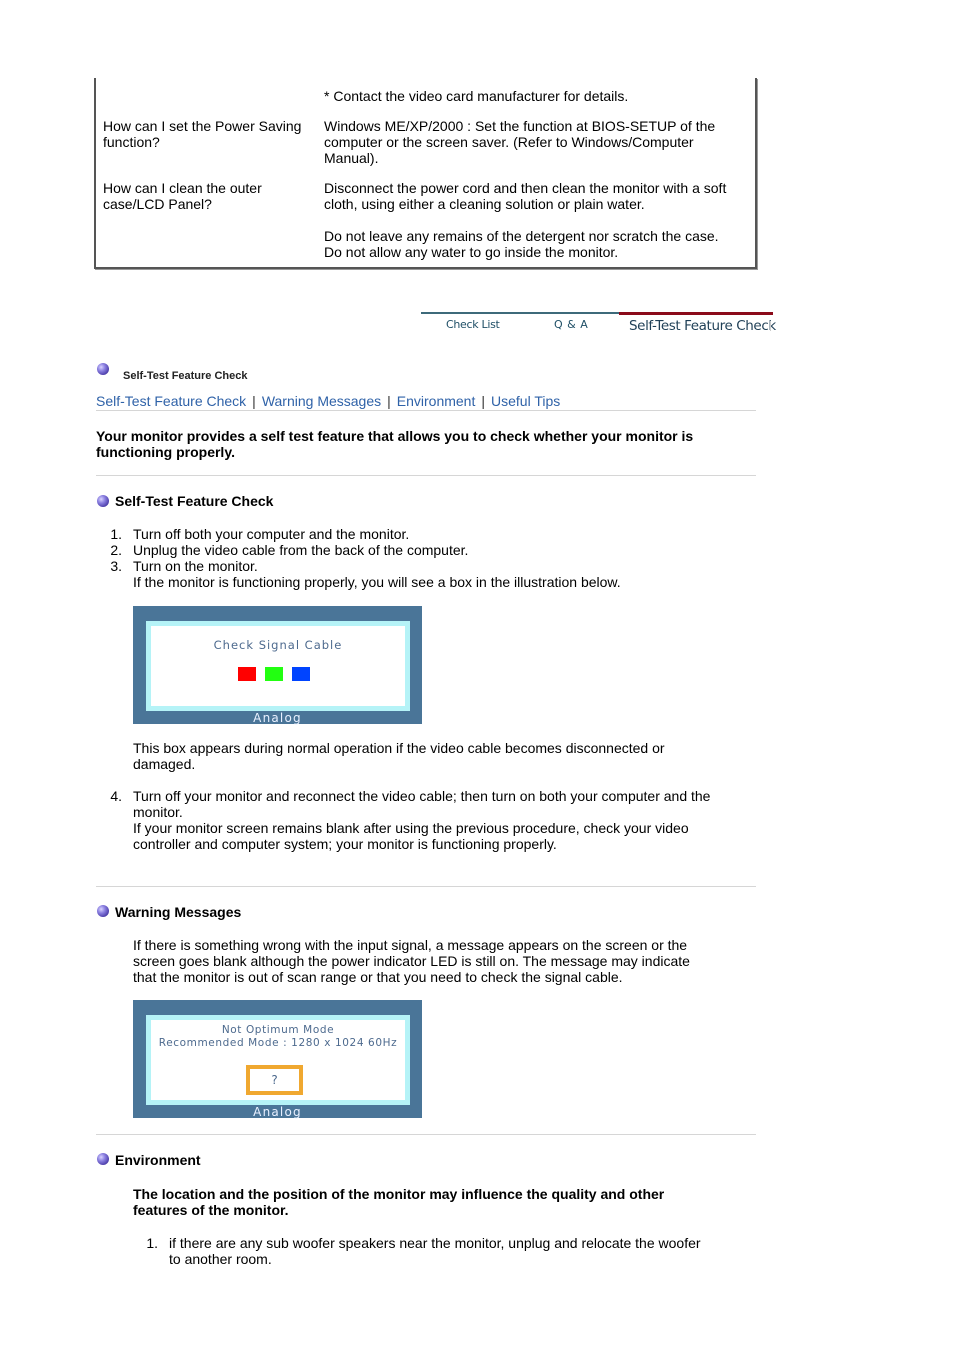 The height and width of the screenshot is (1351, 954). Describe the element at coordinates (520, 313) in the screenshot. I see `tab-bar-line` at that location.